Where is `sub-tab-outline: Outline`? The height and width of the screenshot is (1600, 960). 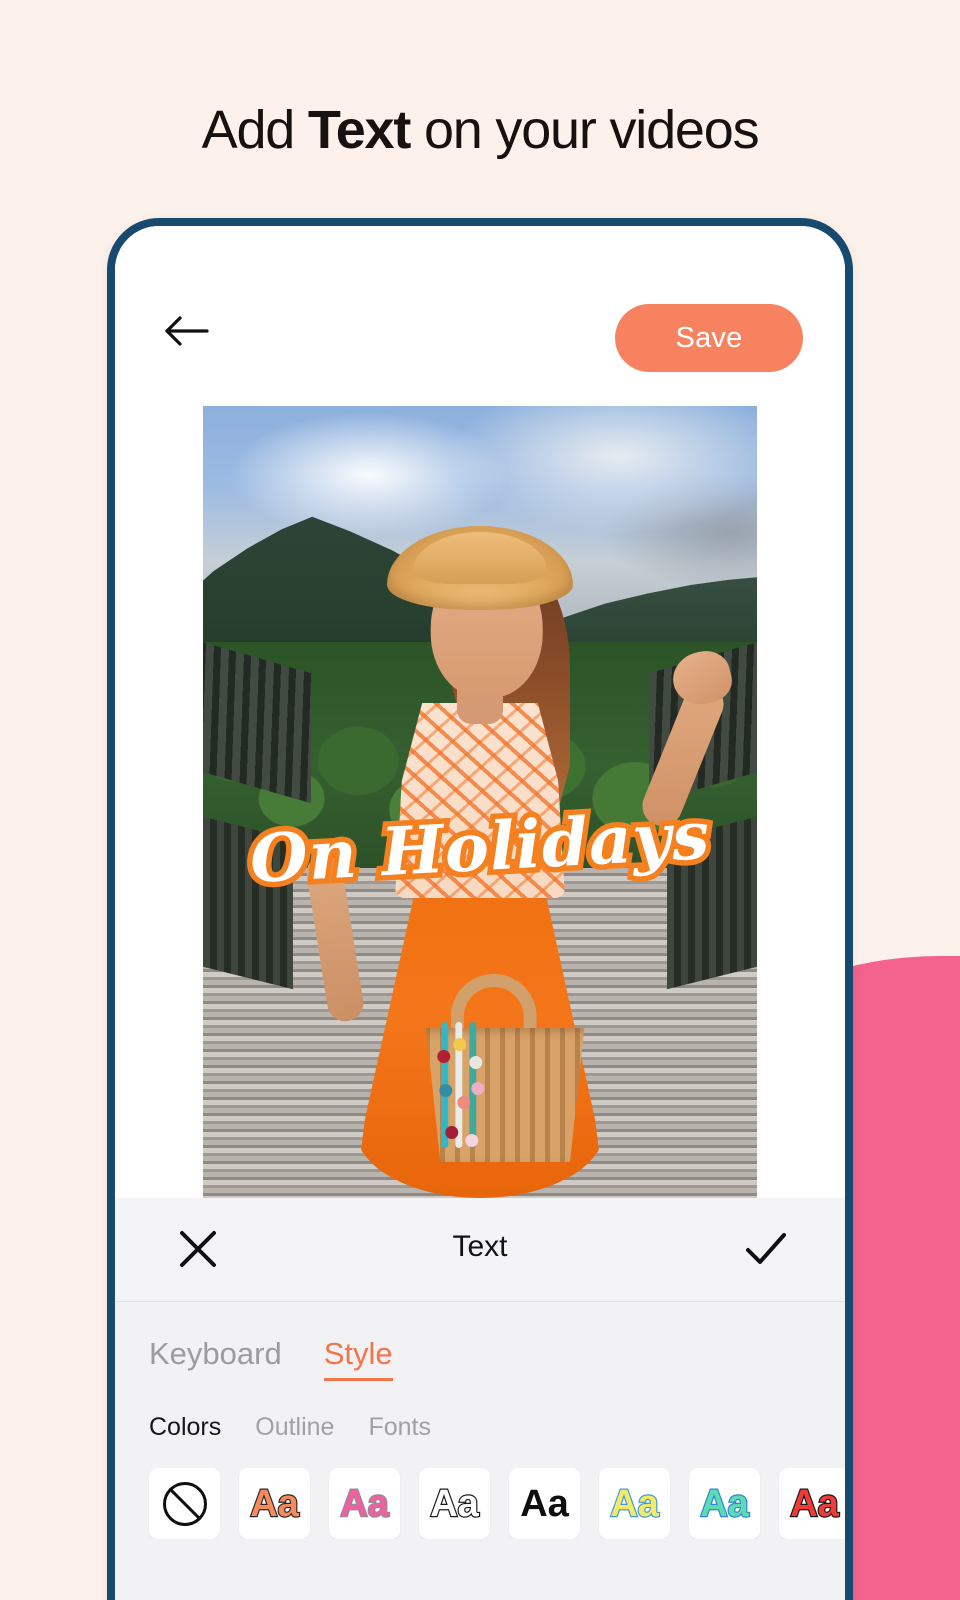
sub-tab-outline: Outline is located at coordinates (294, 1427).